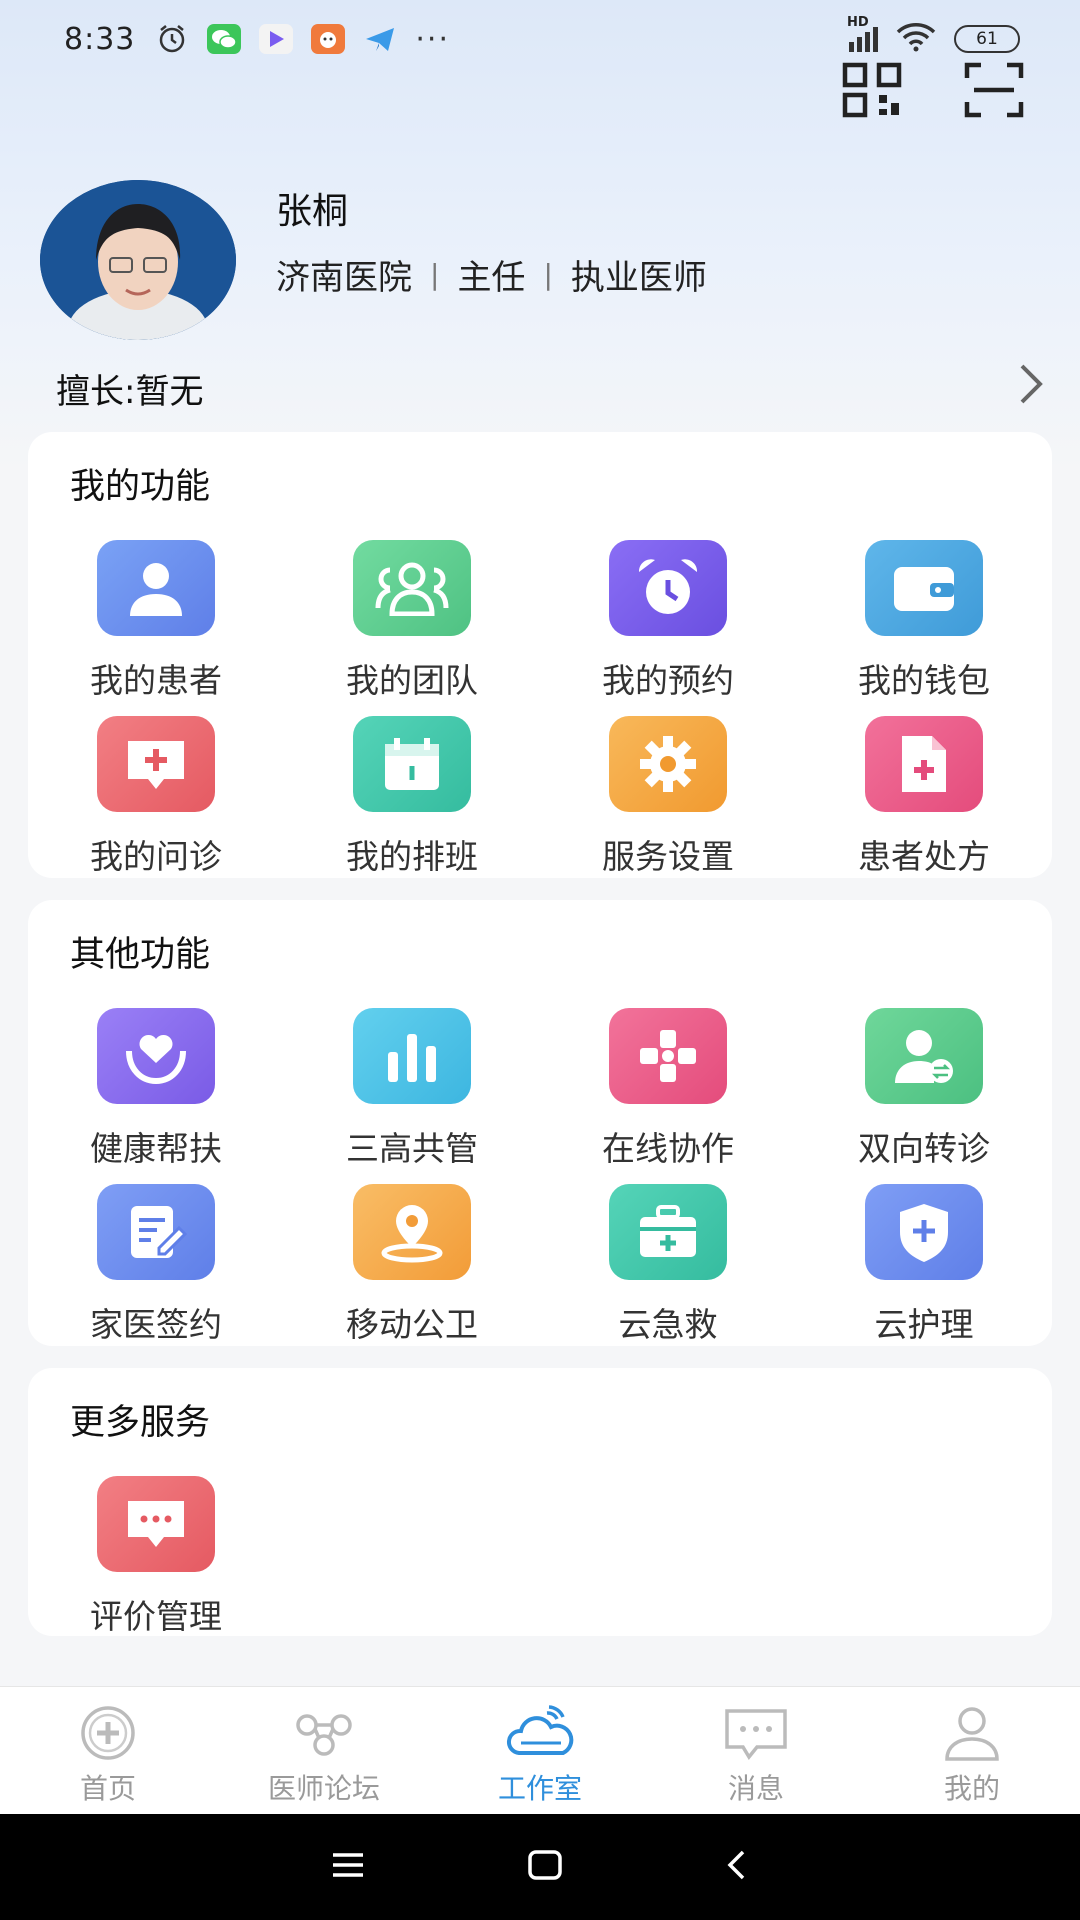  What do you see at coordinates (924, 588) in the screenshot?
I see `wallet-icon` at bounding box center [924, 588].